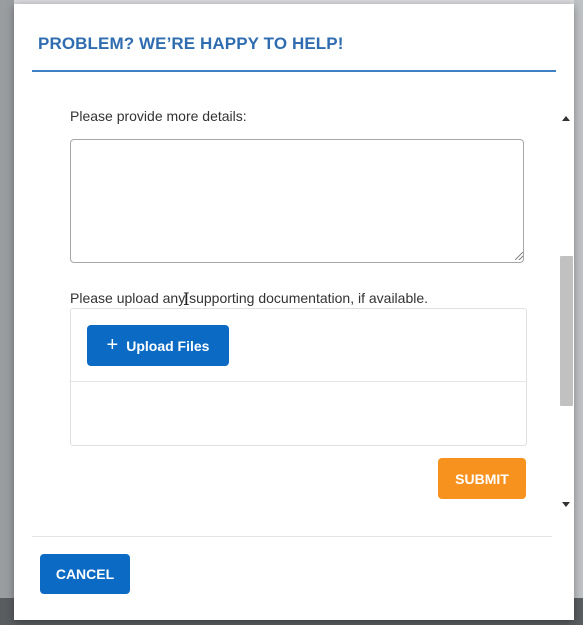 This screenshot has width=583, height=625. What do you see at coordinates (168, 345) in the screenshot?
I see `upload-files-label: Upload Files` at bounding box center [168, 345].